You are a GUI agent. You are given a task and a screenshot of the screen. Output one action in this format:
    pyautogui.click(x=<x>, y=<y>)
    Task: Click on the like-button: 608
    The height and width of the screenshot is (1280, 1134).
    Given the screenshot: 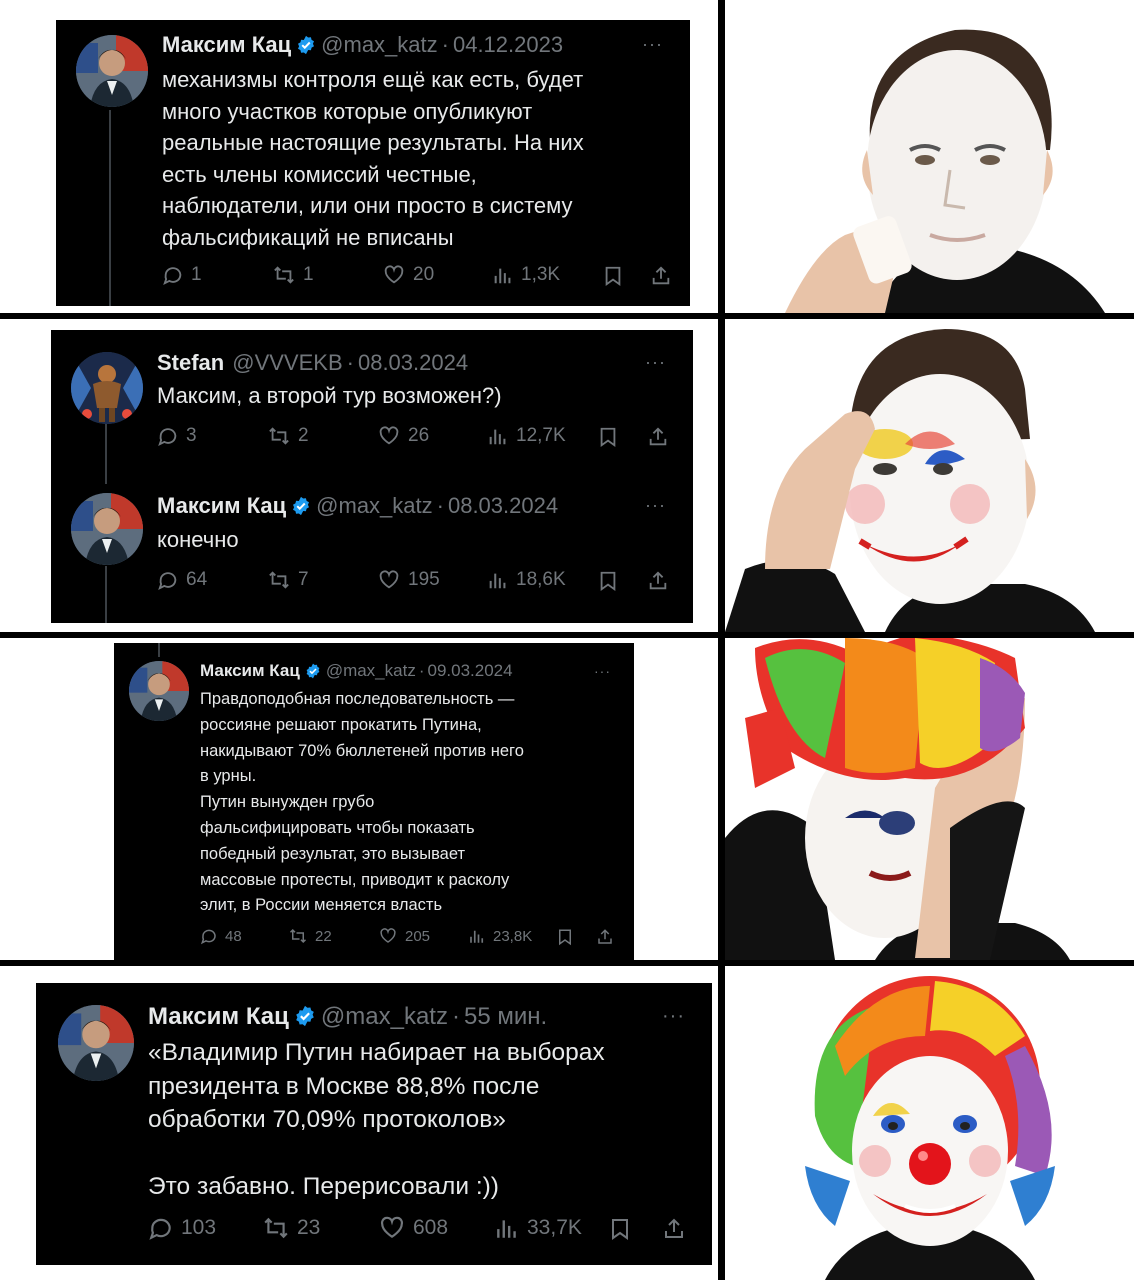 What is the action you would take?
    pyautogui.click(x=413, y=1228)
    